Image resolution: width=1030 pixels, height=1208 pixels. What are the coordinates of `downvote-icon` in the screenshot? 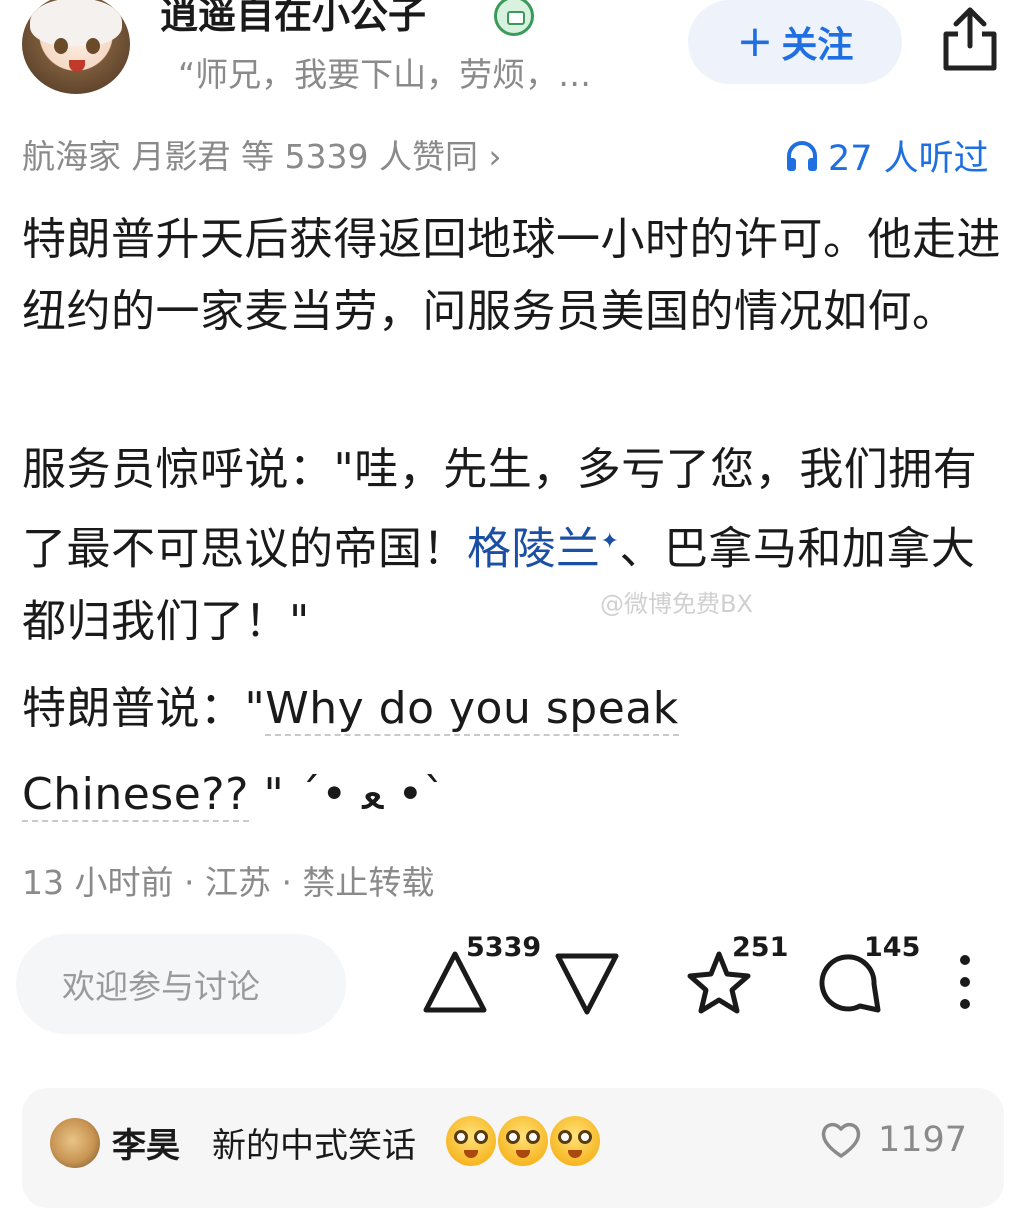 It's located at (587, 984).